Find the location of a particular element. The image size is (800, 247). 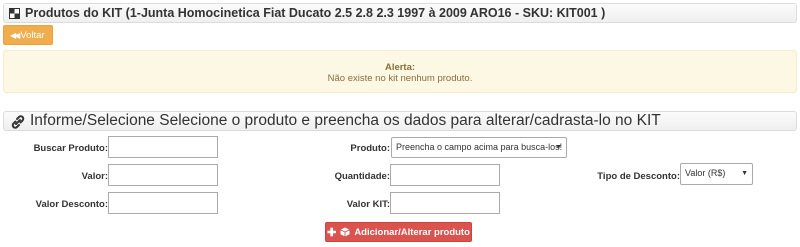

valor-desconto-input is located at coordinates (163, 203).